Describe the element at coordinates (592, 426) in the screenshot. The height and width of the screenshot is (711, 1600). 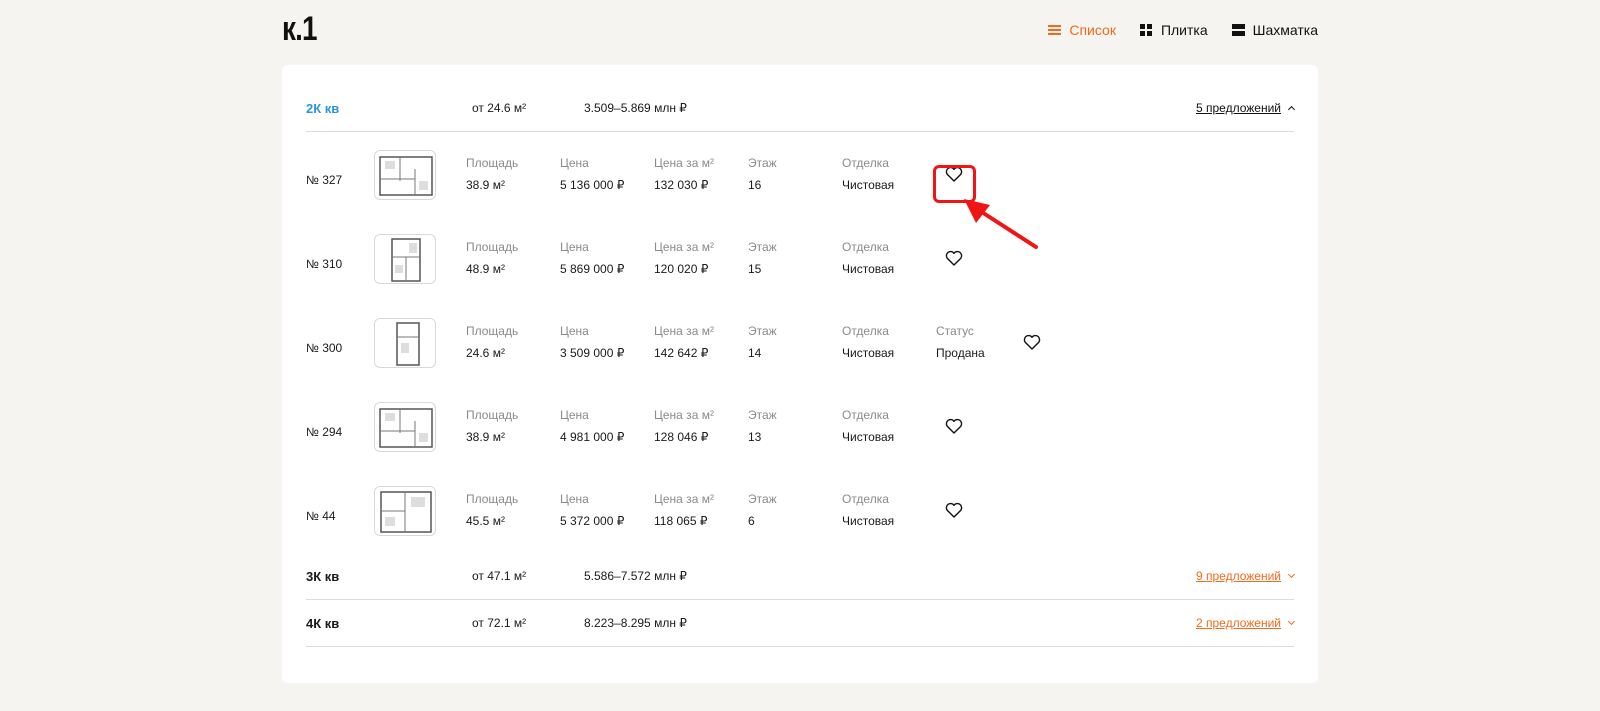
I see `price-column: Цена 4 981 000 ₽` at that location.